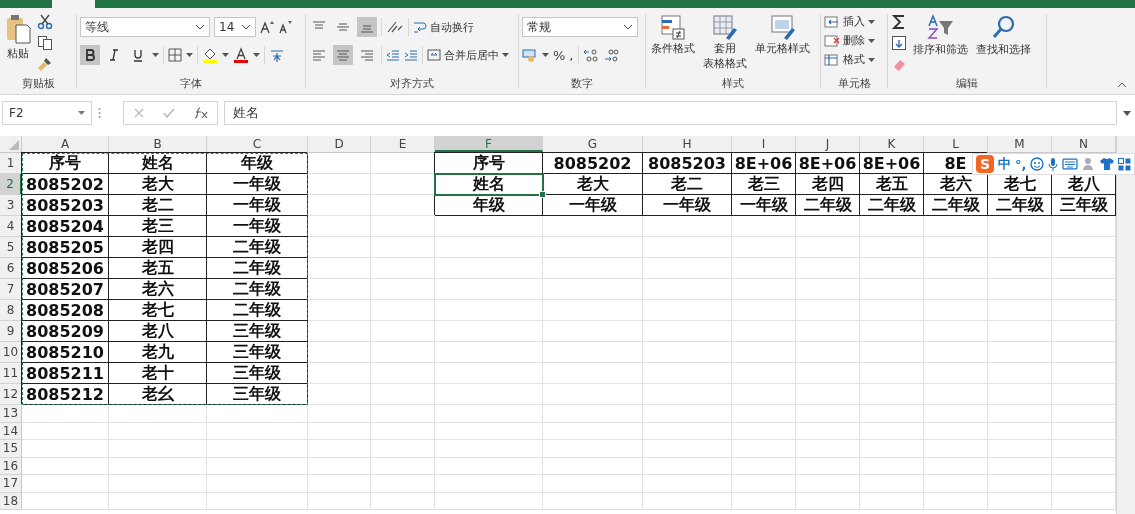 The image size is (1135, 514). Describe the element at coordinates (11, 226) in the screenshot. I see `row-header: 4` at that location.